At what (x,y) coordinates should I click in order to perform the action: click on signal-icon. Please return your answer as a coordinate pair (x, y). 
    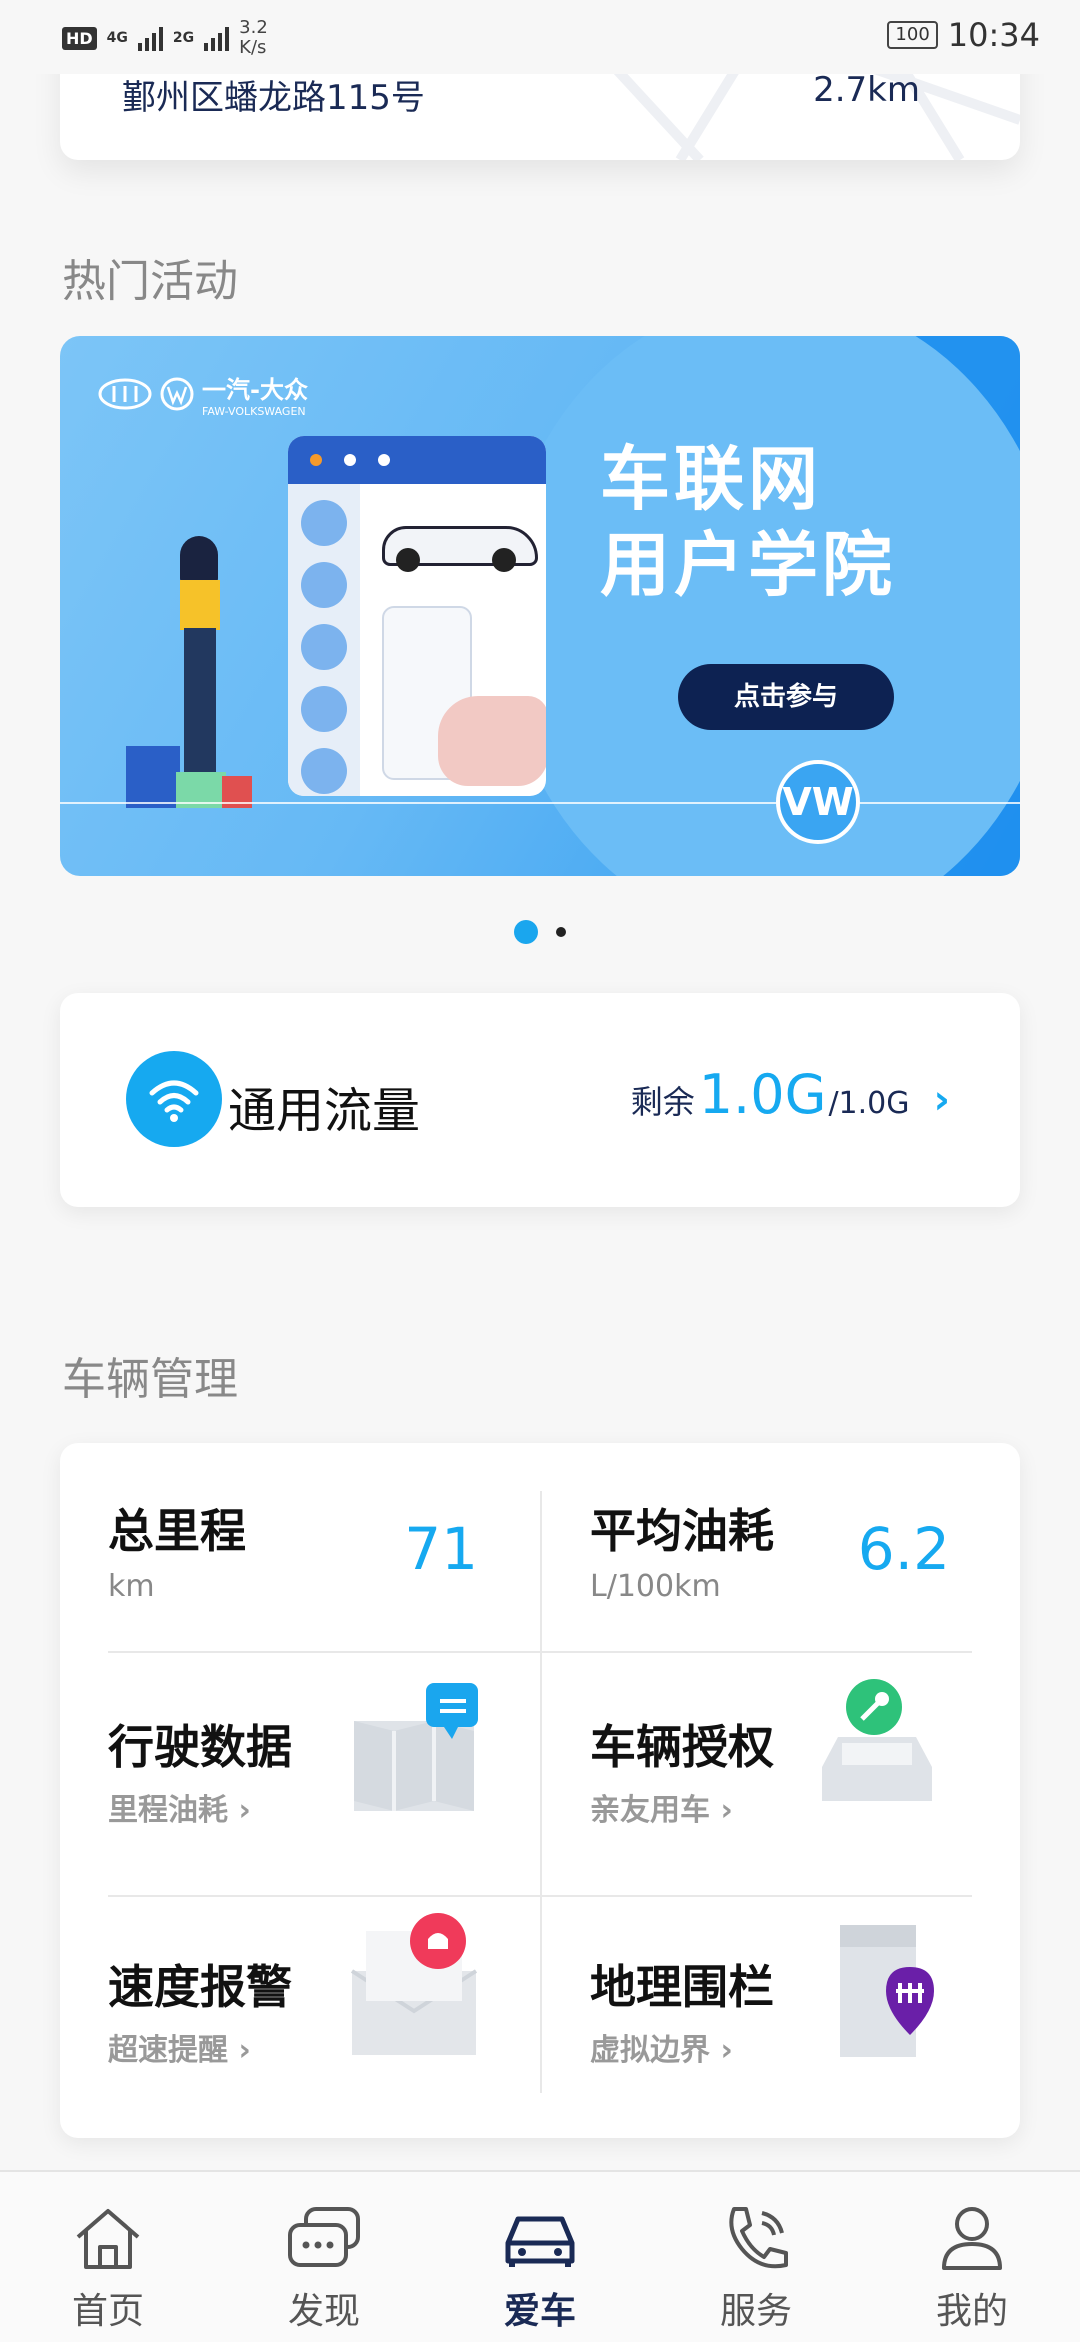
    Looking at the image, I should click on (150, 38).